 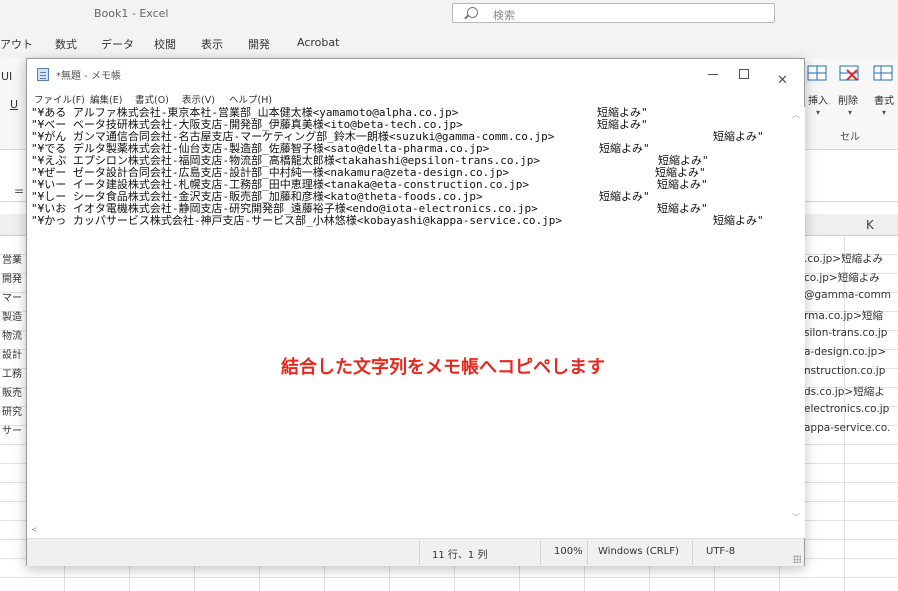 I want to click on underline-button: U, so click(x=14, y=104).